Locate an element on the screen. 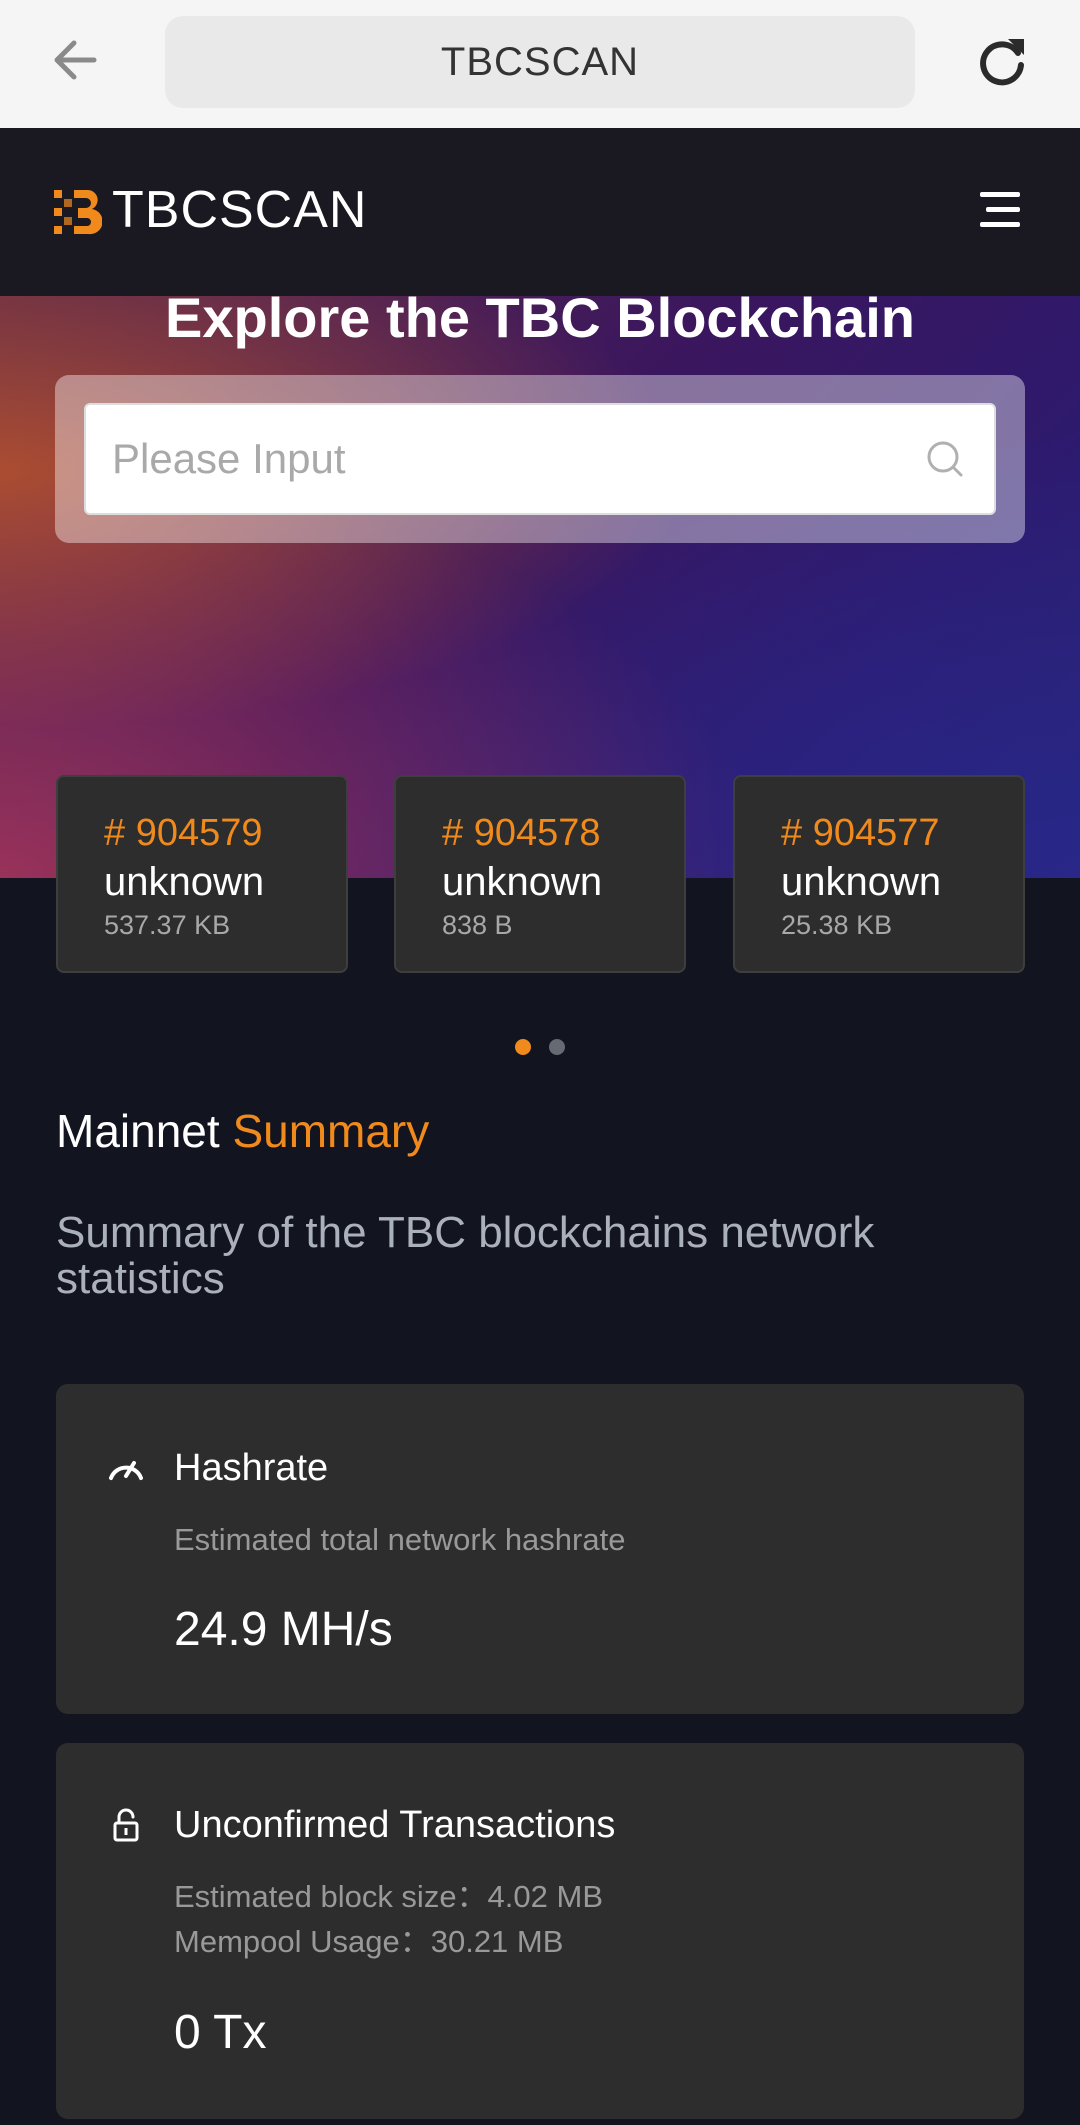 This screenshot has width=1080, height=2125. block-size: 537.37 KB is located at coordinates (167, 925).